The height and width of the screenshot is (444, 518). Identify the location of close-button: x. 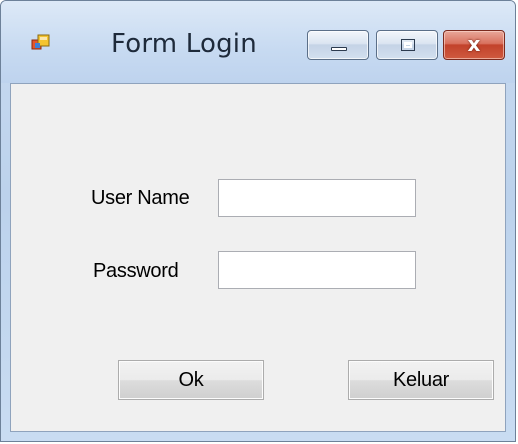
(474, 45).